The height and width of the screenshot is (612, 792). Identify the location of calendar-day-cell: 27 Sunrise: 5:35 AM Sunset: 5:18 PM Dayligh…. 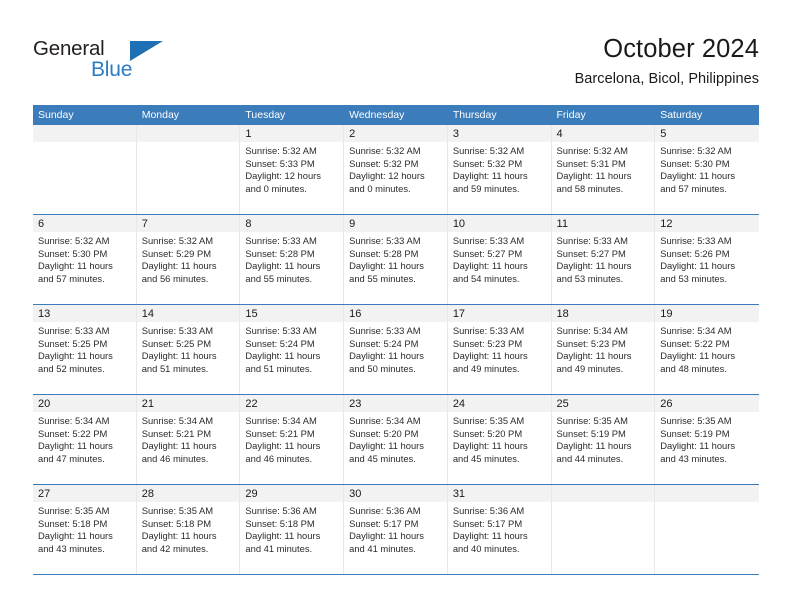
(85, 529).